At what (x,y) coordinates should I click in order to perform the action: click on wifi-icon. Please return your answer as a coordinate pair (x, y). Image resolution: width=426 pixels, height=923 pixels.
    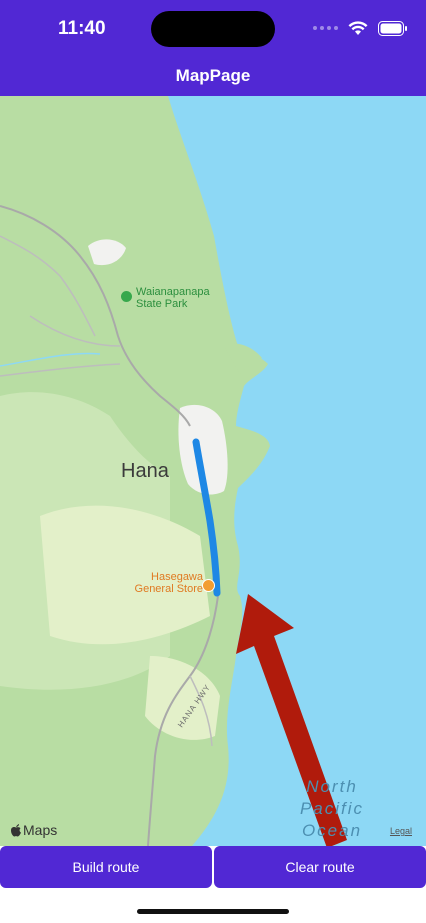
    Looking at the image, I should click on (358, 28).